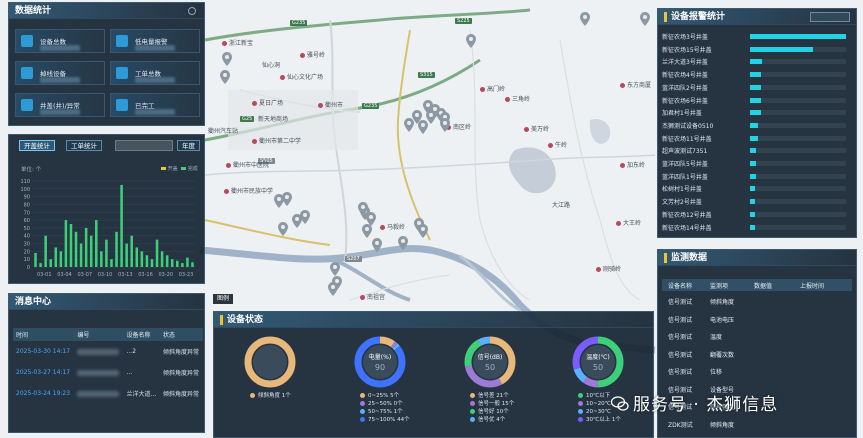  What do you see at coordinates (188, 145) in the screenshot?
I see `tab-year: 年度` at bounding box center [188, 145].